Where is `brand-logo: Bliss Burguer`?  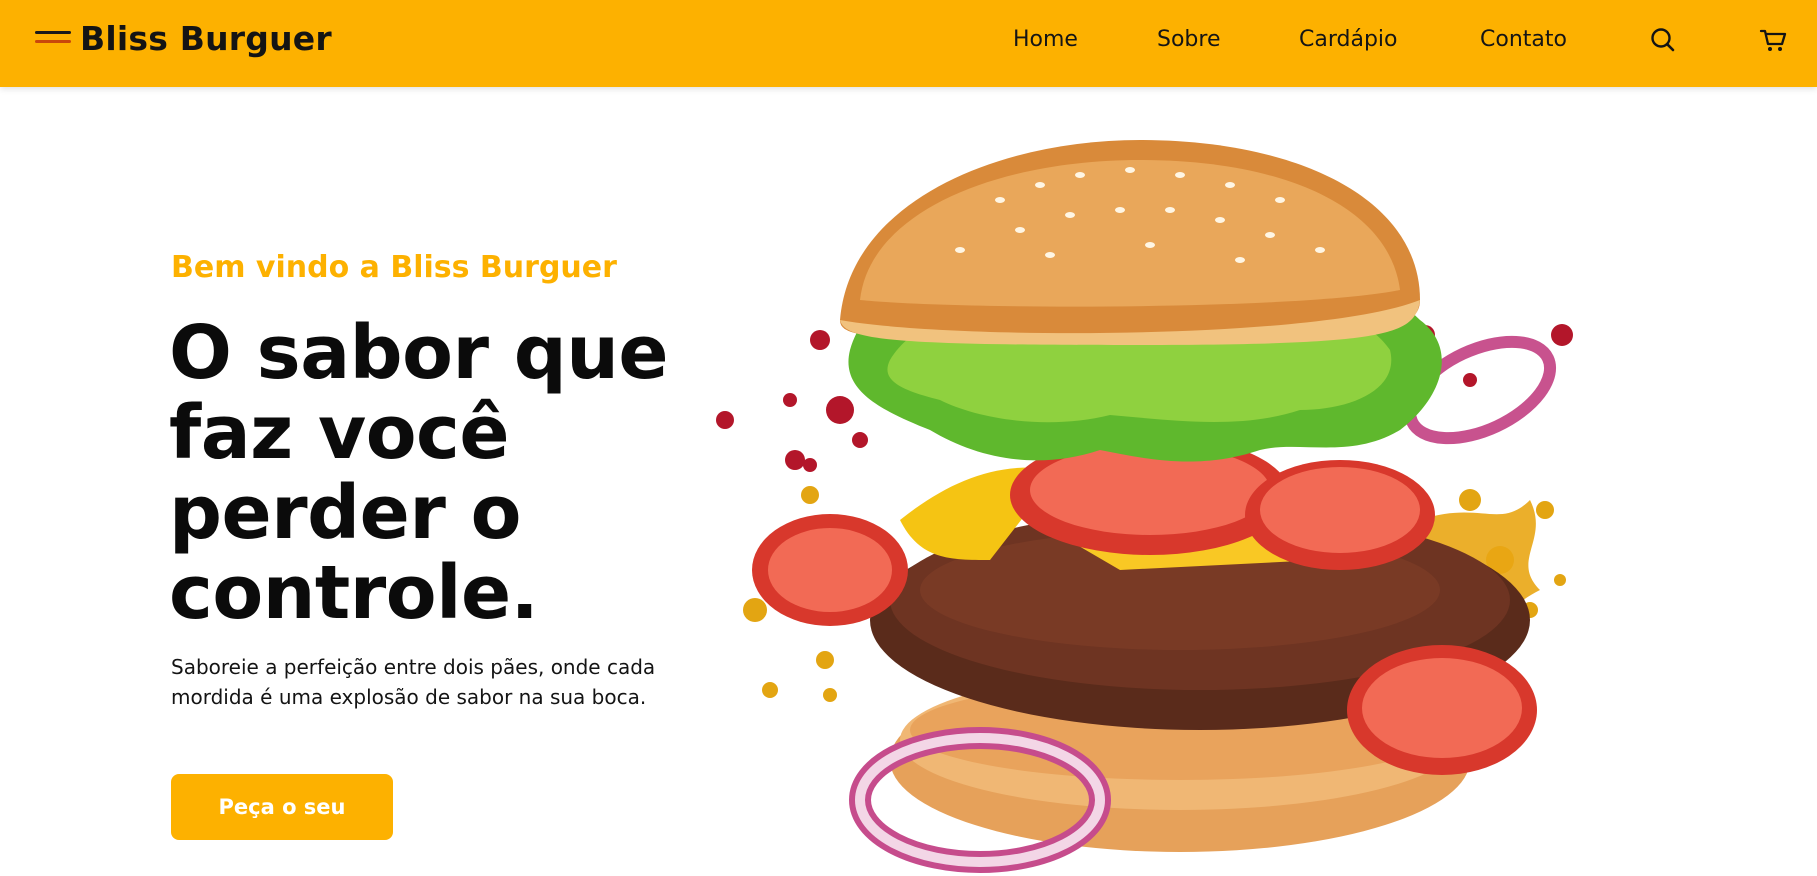
brand-logo: Bliss Burguer is located at coordinates (206, 38).